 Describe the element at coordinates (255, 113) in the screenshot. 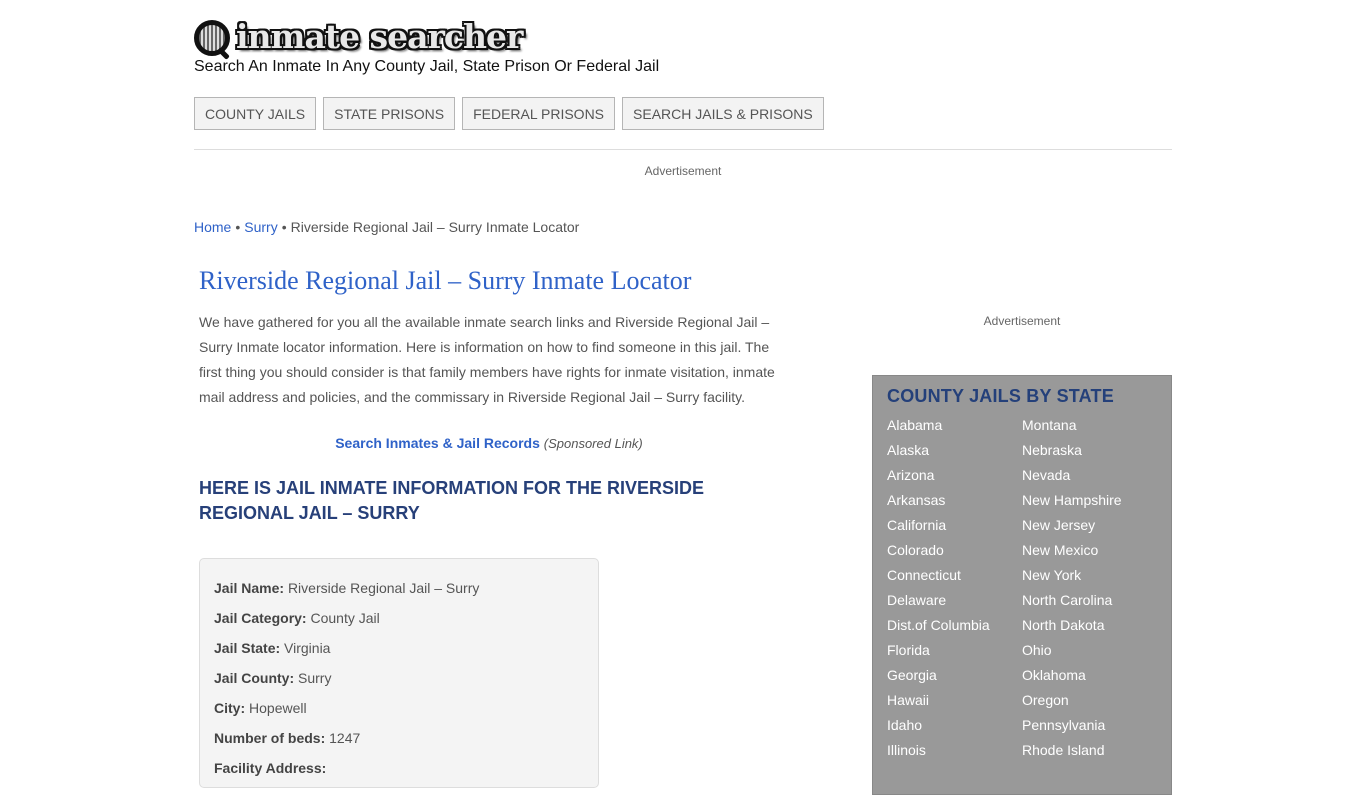

I see `nav-county-jails: COUNTY JAILS` at that location.